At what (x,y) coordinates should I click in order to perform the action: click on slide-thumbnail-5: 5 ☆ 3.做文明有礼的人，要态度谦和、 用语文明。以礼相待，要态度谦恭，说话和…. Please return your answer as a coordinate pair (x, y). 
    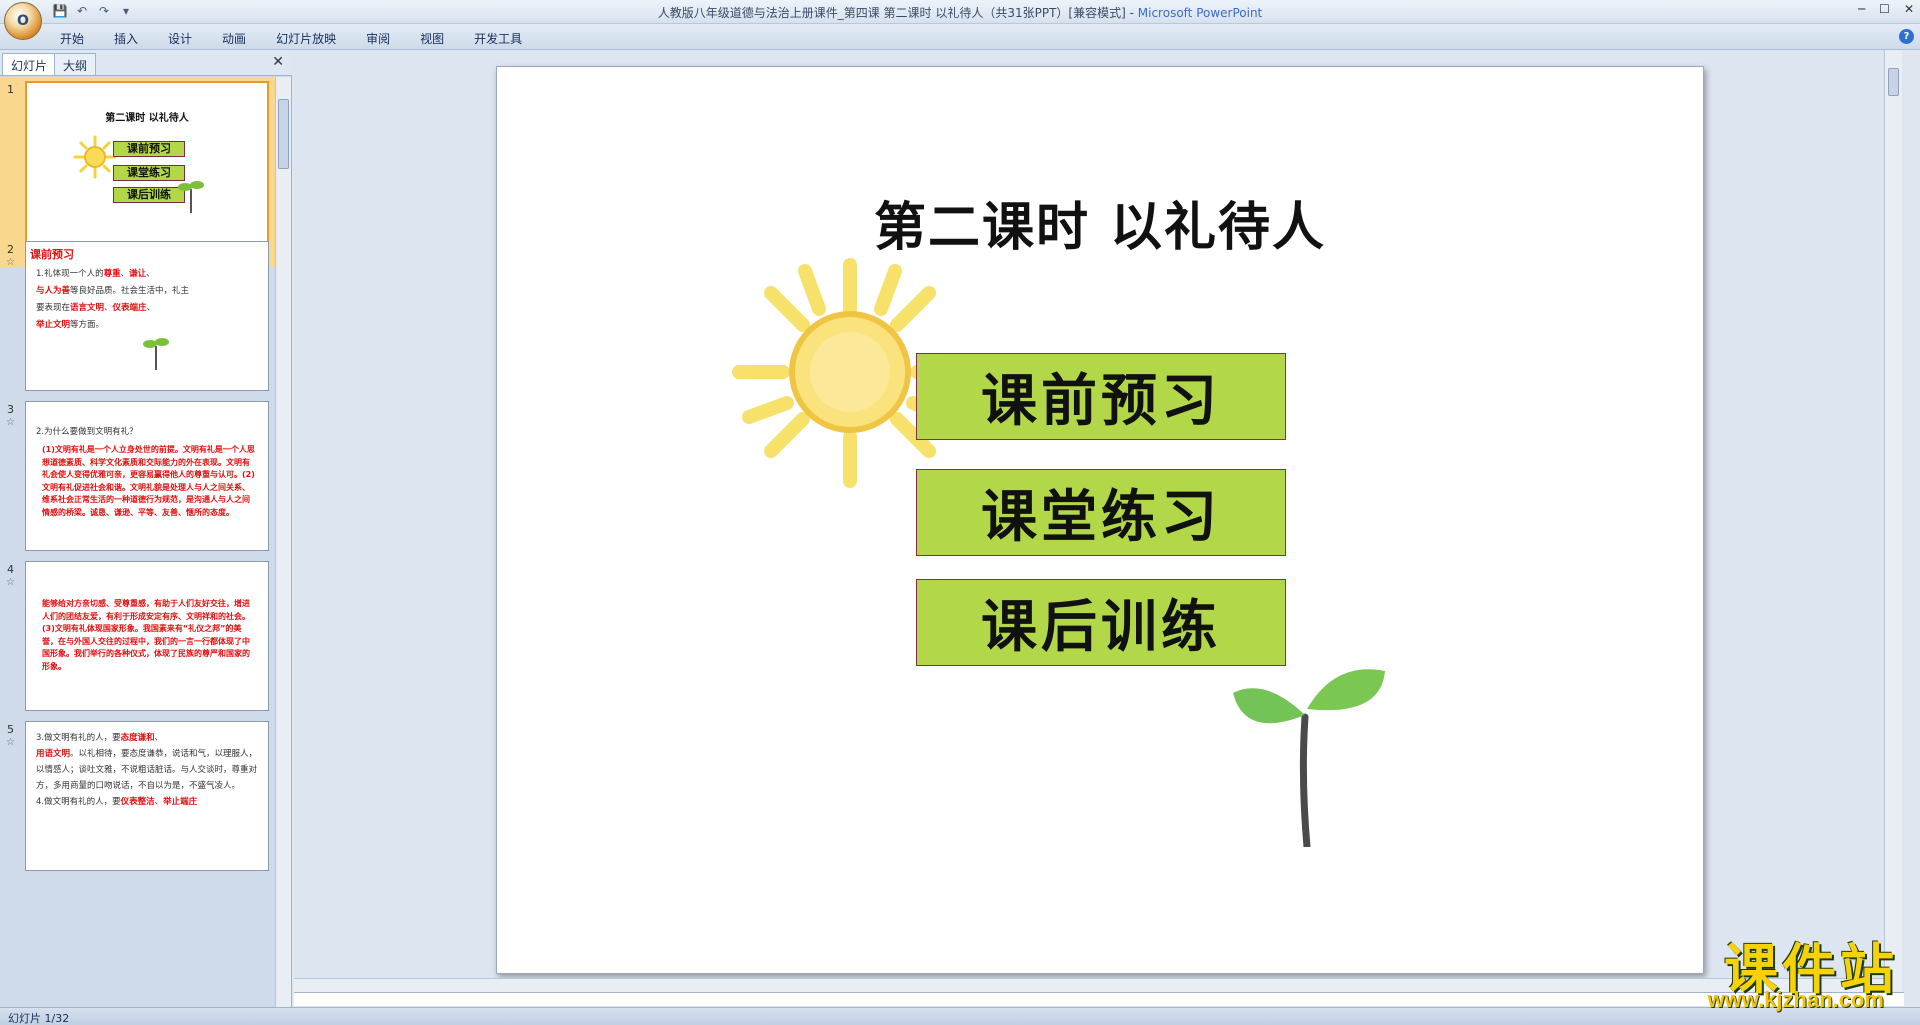
    Looking at the image, I should click on (138, 812).